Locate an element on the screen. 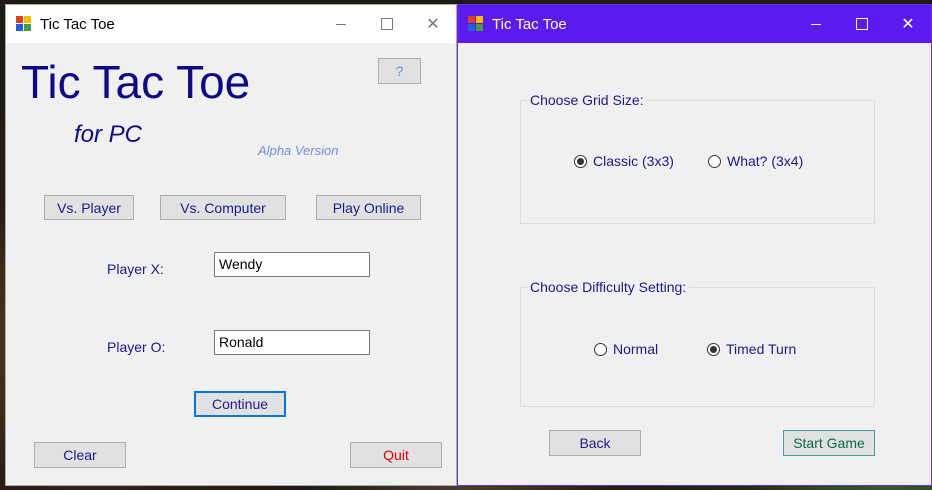 This screenshot has height=490, width=932. back-button: Back is located at coordinates (595, 443).